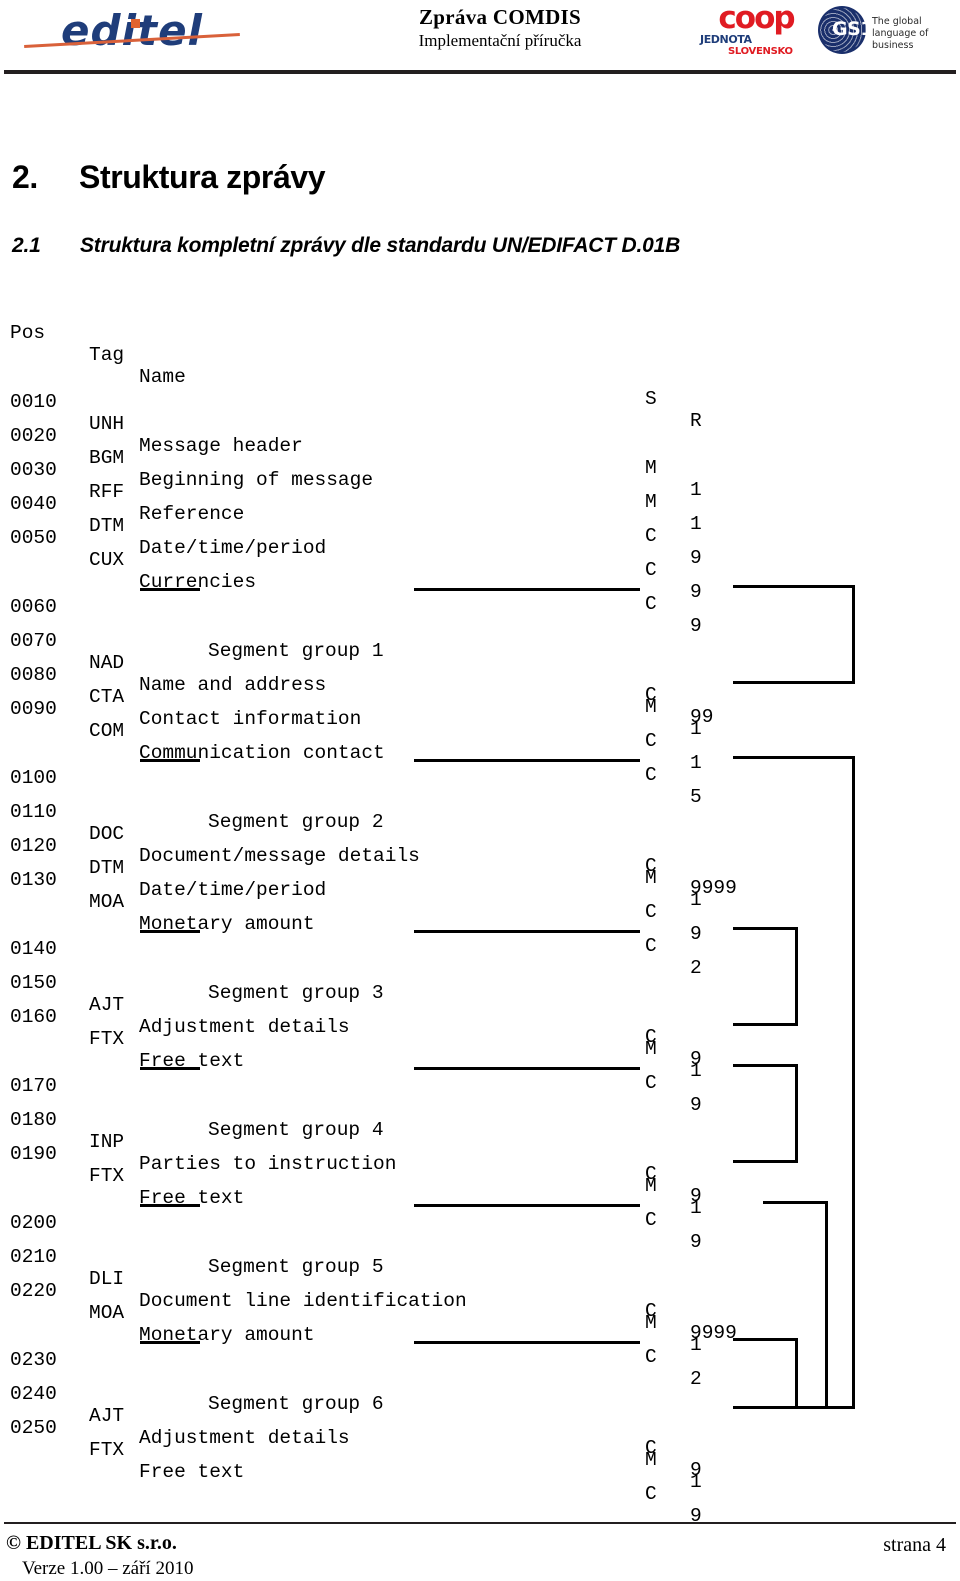  What do you see at coordinates (107, 731) in the screenshot?
I see `row-tag: COM` at bounding box center [107, 731].